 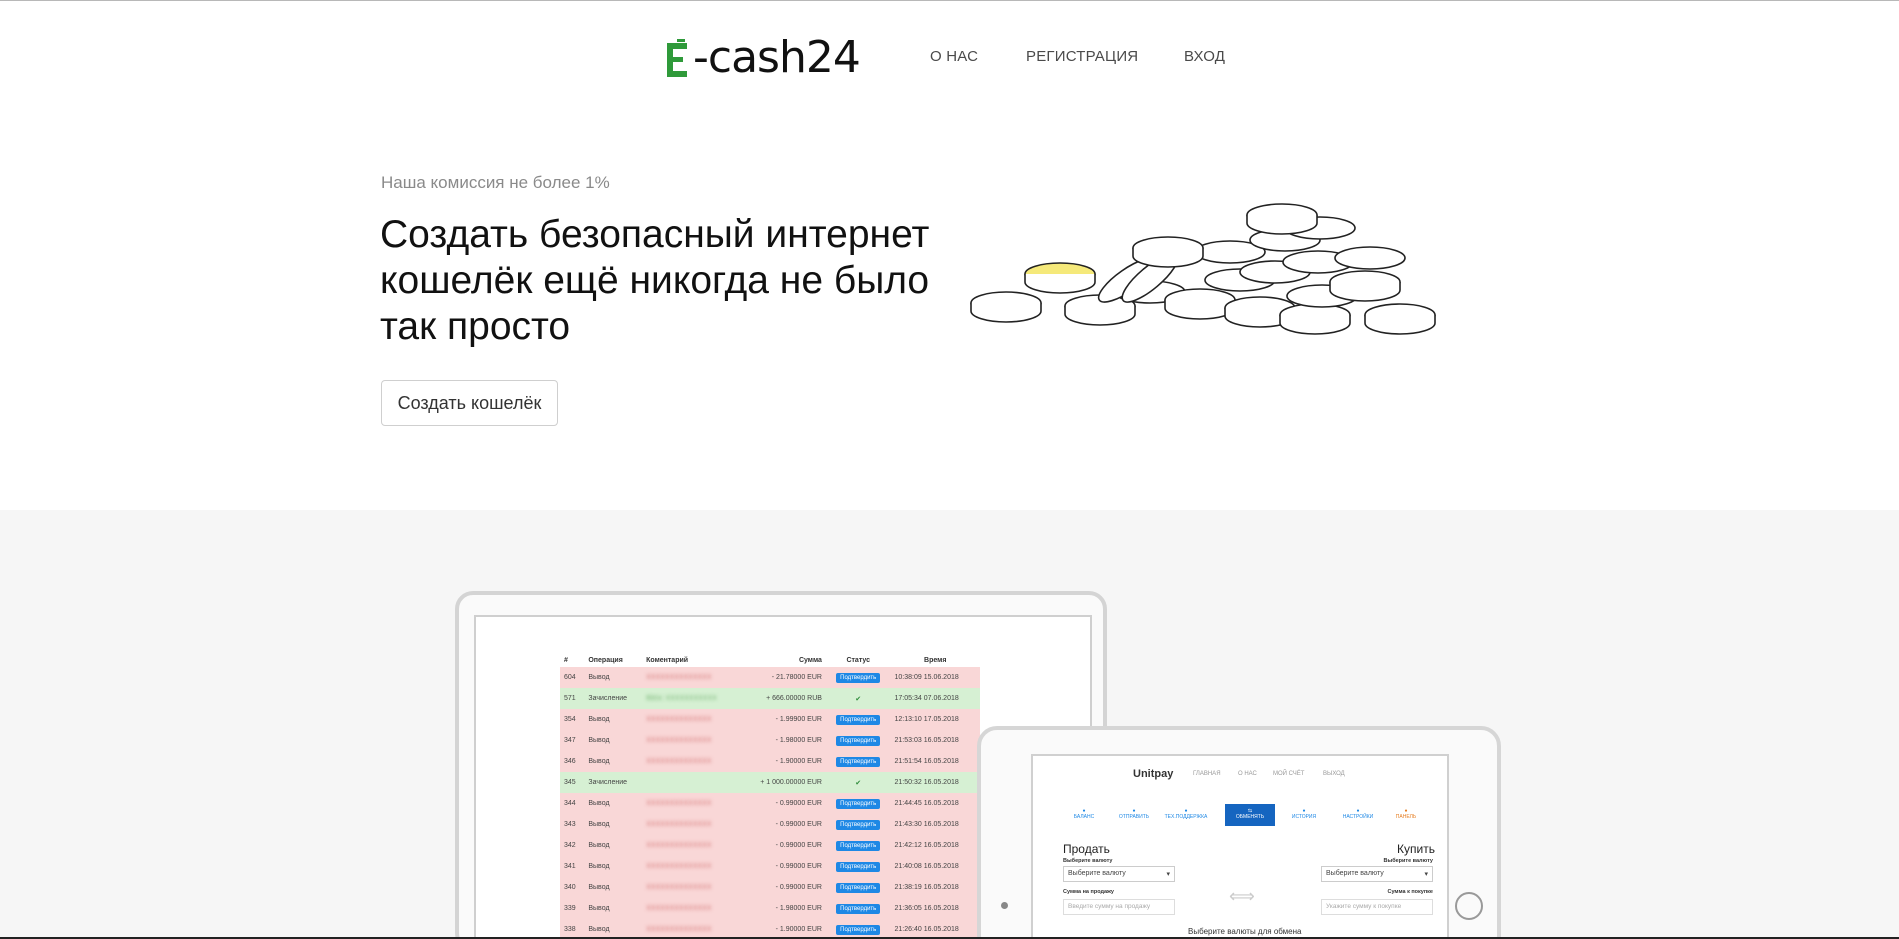 What do you see at coordinates (1242, 896) in the screenshot?
I see `exchange-arrows-icon: ⟺` at bounding box center [1242, 896].